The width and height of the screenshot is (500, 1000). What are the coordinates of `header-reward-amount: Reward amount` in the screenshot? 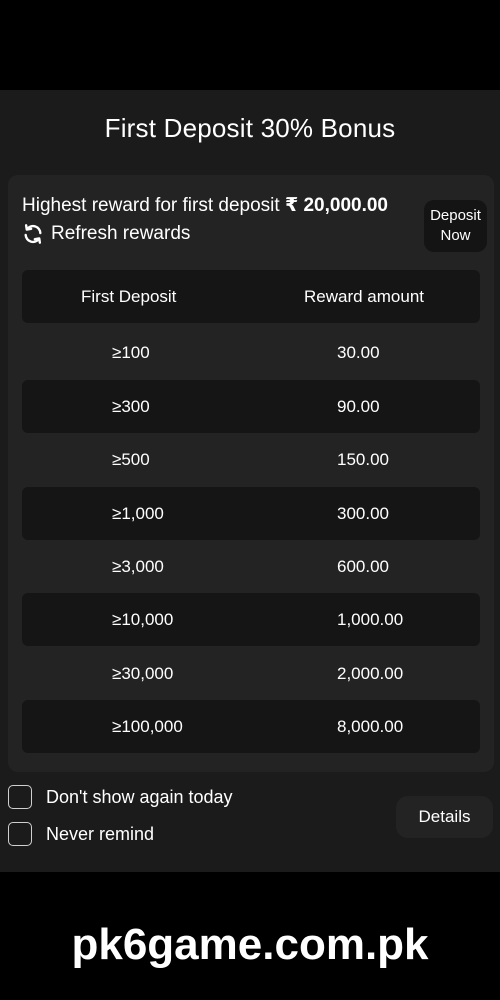 It's located at (364, 296).